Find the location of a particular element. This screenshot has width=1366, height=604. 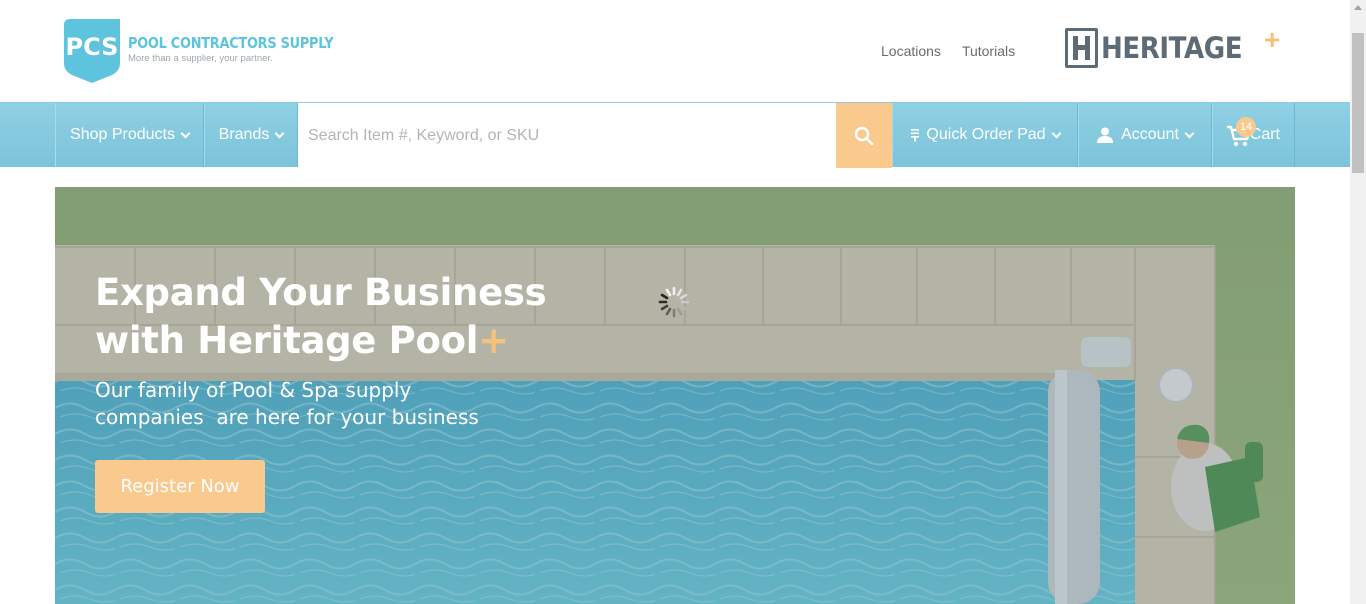

scroll-up-arrow-icon is located at coordinates (1358, 7).